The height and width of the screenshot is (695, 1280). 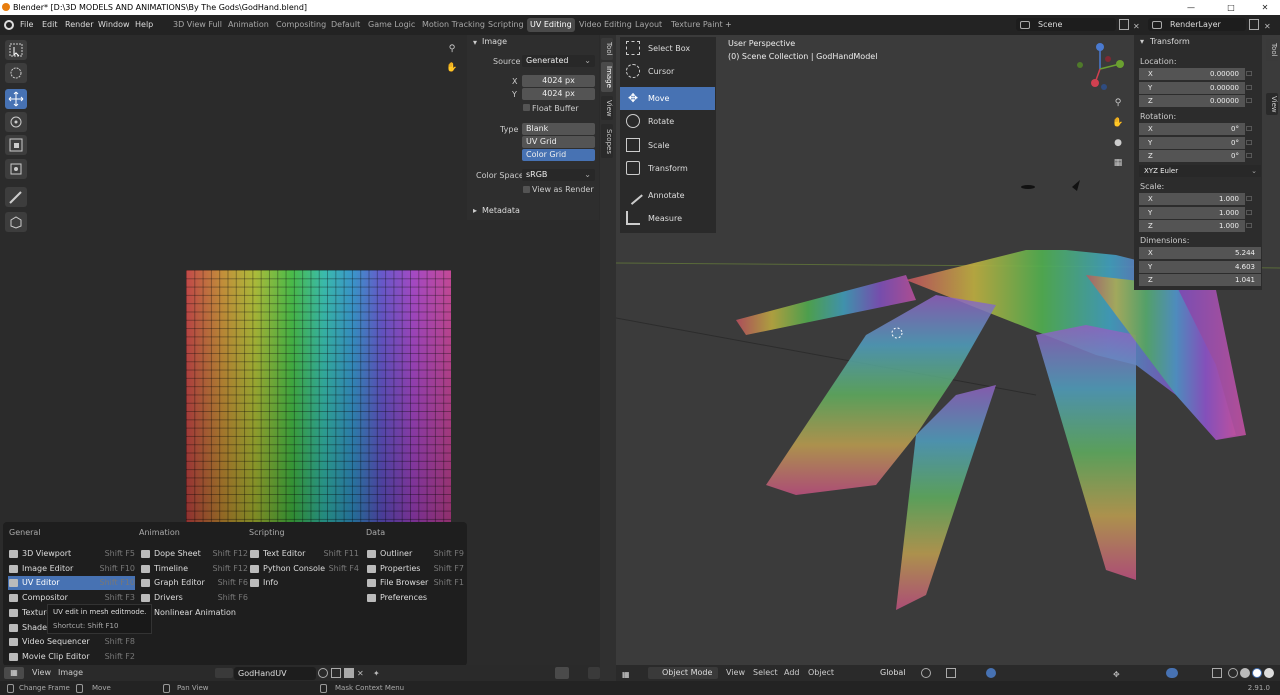 I want to click on menu-item-animation: Timeline Shift F12, so click(x=194, y=569).